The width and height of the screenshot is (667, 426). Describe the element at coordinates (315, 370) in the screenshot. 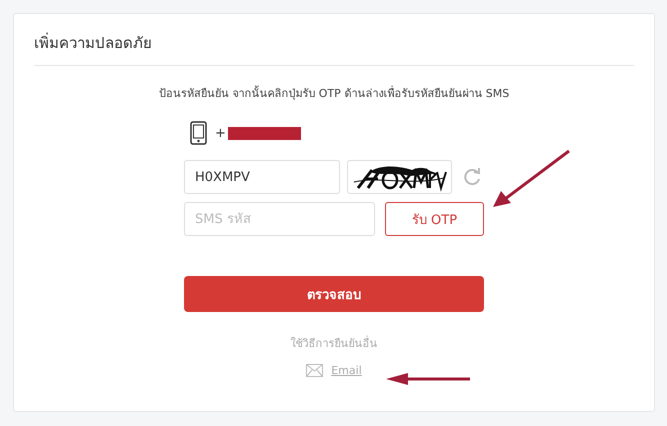

I see `envelope-icon` at that location.